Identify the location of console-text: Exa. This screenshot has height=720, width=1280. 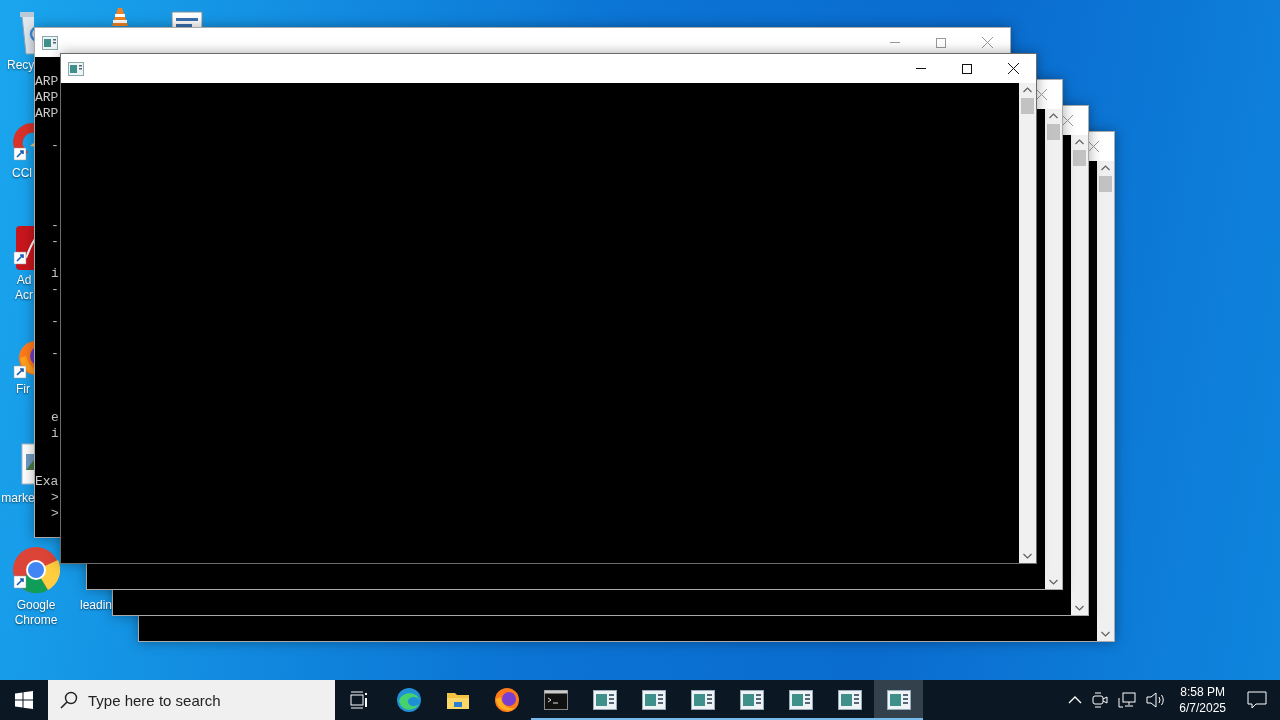
(47, 482).